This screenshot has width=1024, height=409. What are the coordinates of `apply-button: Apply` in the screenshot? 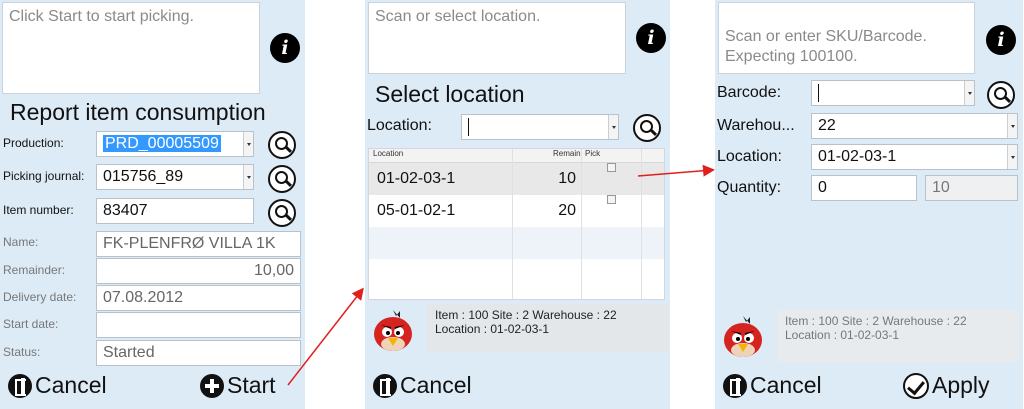 It's located at (946, 385).